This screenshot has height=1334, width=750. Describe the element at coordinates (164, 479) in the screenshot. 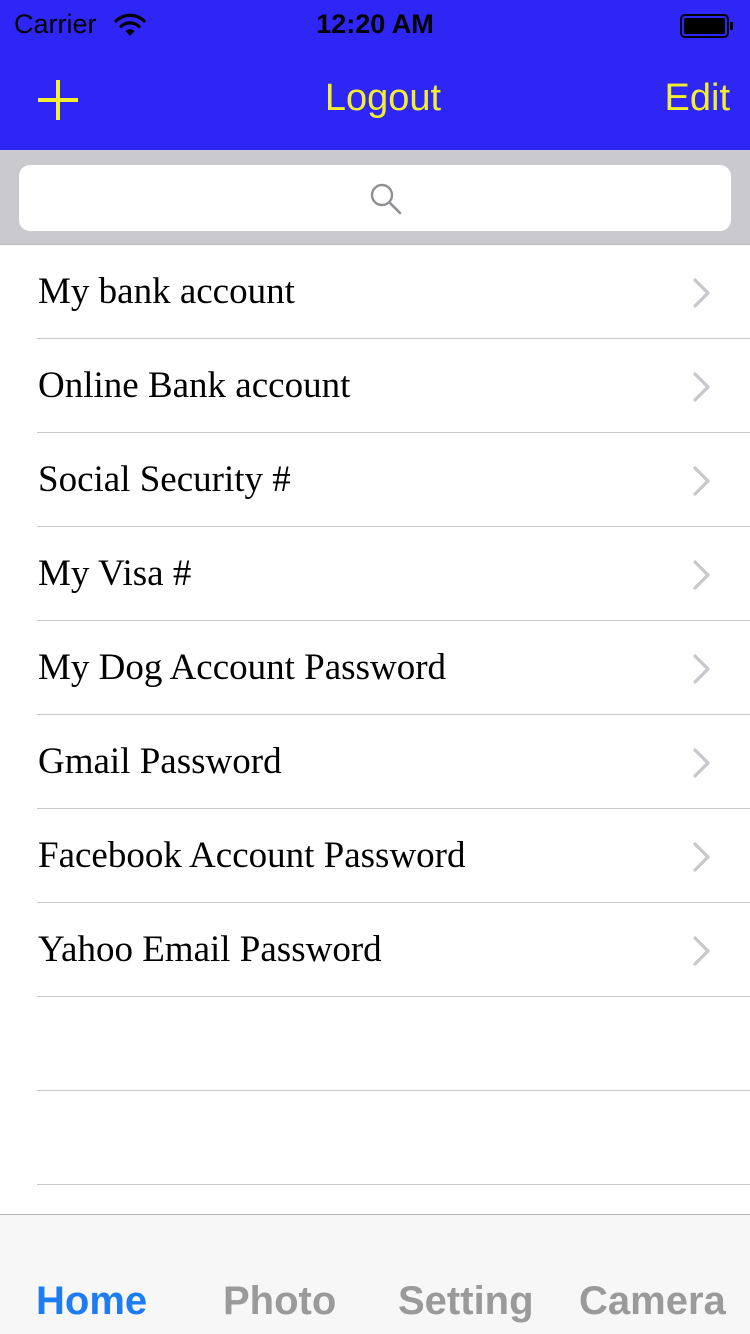

I see `list-item-label: Social Security #` at that location.